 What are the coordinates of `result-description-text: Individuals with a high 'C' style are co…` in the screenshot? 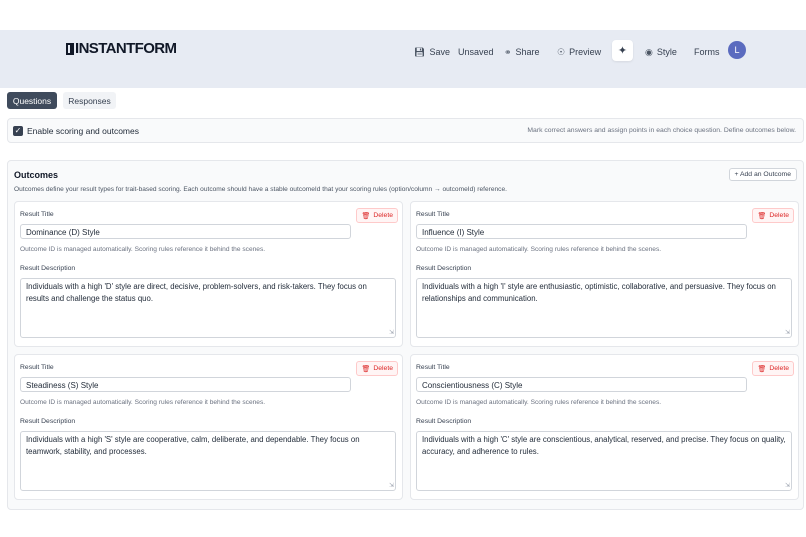 It's located at (604, 445).